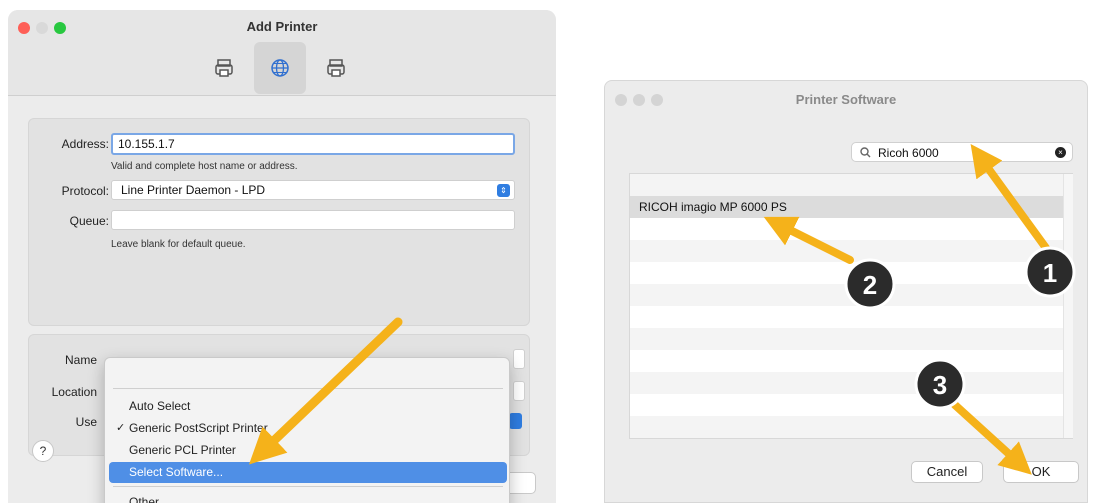 This screenshot has width=1093, height=503. Describe the element at coordinates (43, 451) in the screenshot. I see `help-button: ?` at that location.